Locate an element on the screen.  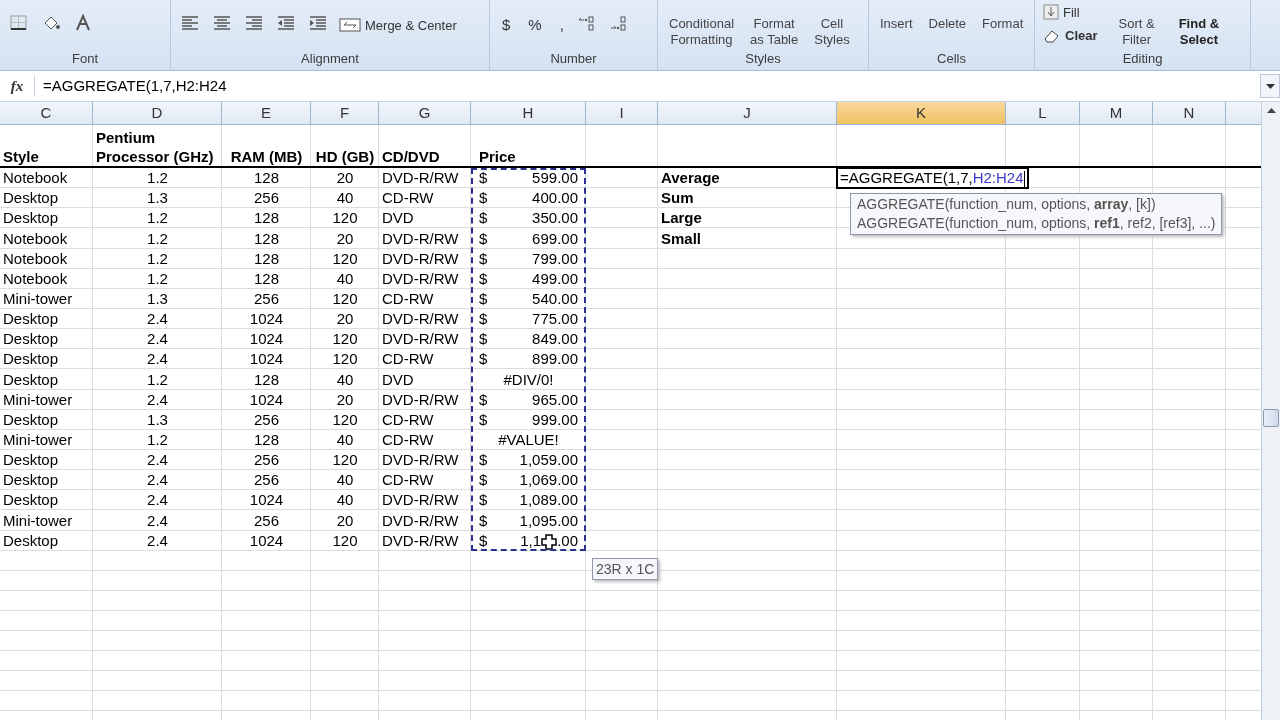
up-arrow-icon is located at coordinates (1271, 110).